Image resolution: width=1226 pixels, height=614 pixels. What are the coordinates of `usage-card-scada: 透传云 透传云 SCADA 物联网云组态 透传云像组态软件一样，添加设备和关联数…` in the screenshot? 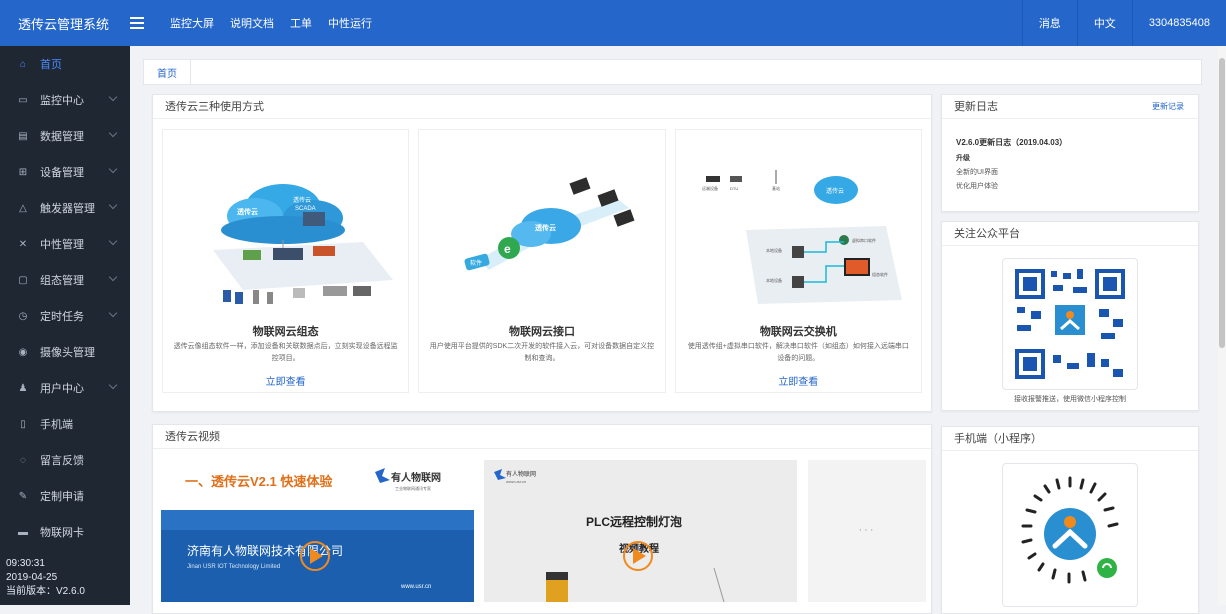 It's located at (286, 261).